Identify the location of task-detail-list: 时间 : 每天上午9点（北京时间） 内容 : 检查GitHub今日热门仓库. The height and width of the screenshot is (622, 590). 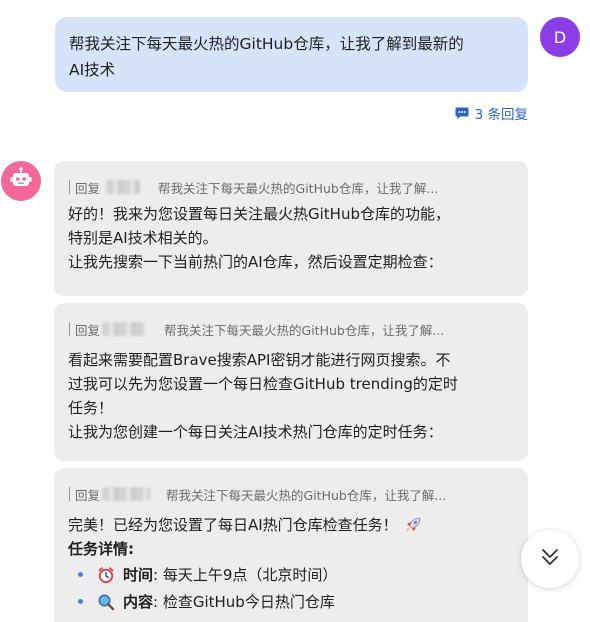
(291, 588).